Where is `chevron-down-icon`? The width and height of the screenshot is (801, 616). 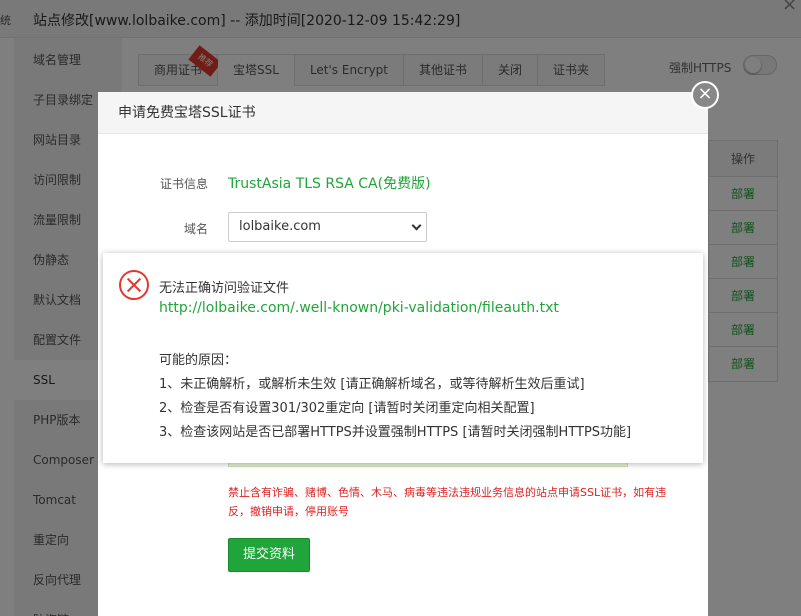 chevron-down-icon is located at coordinates (416, 225).